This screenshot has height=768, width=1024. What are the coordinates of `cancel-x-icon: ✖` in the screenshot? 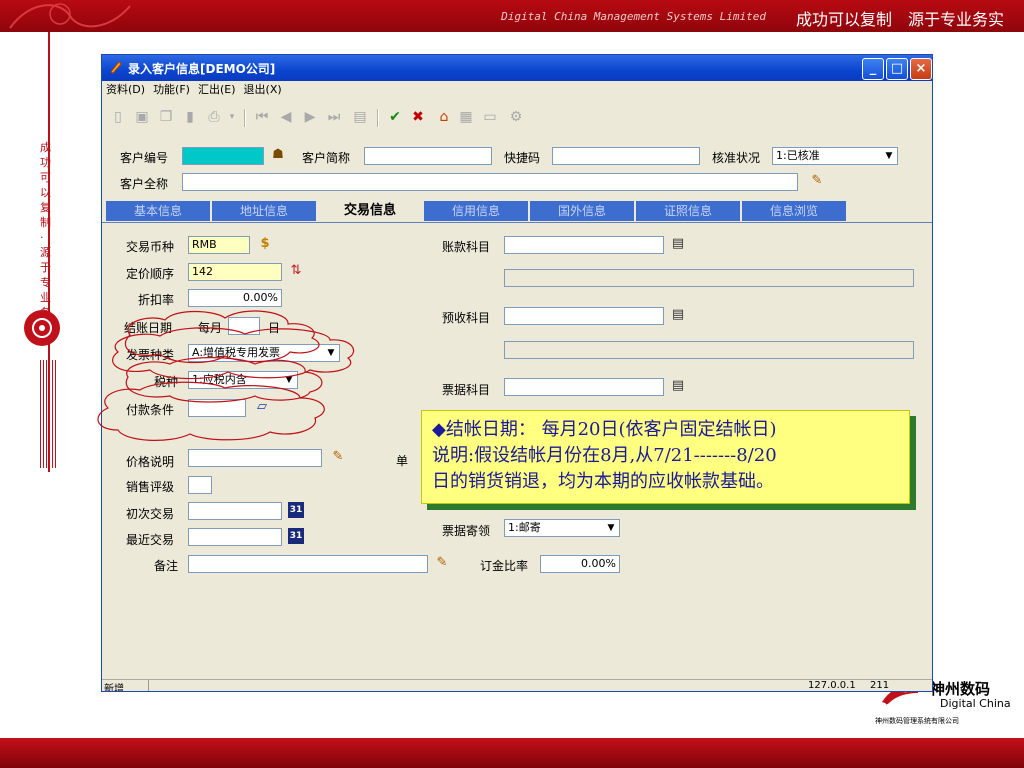 It's located at (418, 117).